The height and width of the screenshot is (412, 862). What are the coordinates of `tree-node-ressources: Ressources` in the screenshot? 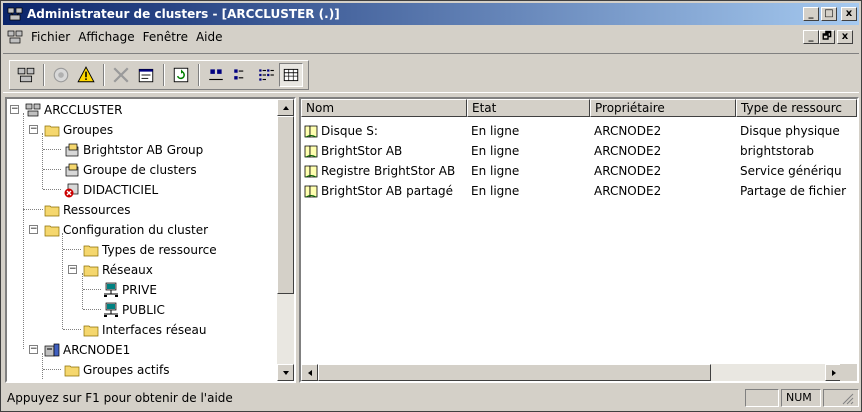 It's located at (87, 210).